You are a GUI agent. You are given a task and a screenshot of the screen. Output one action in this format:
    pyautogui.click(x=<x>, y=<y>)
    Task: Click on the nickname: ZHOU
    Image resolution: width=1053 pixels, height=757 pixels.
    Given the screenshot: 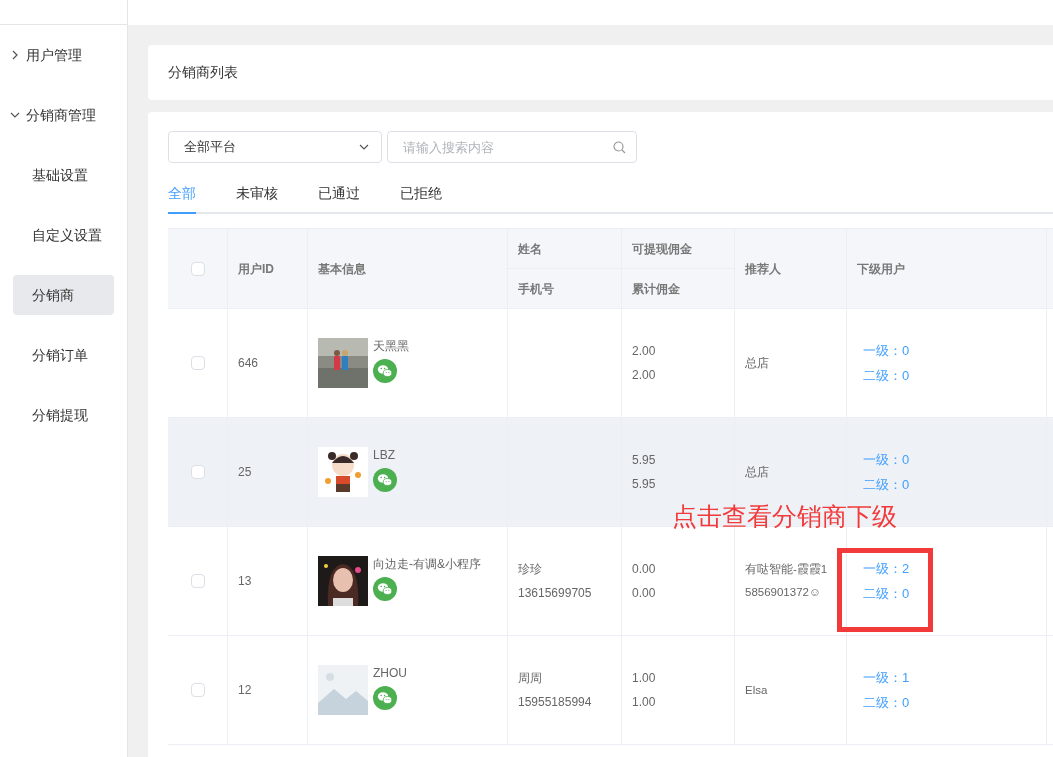 What is the action you would take?
    pyautogui.click(x=390, y=673)
    